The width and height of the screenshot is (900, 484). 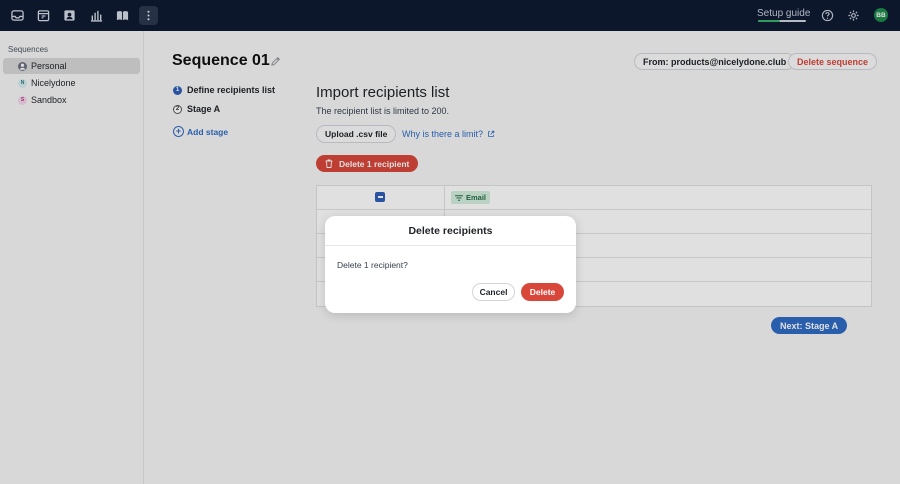 What do you see at coordinates (450, 231) in the screenshot?
I see `dialog-title: Delete recipients` at bounding box center [450, 231].